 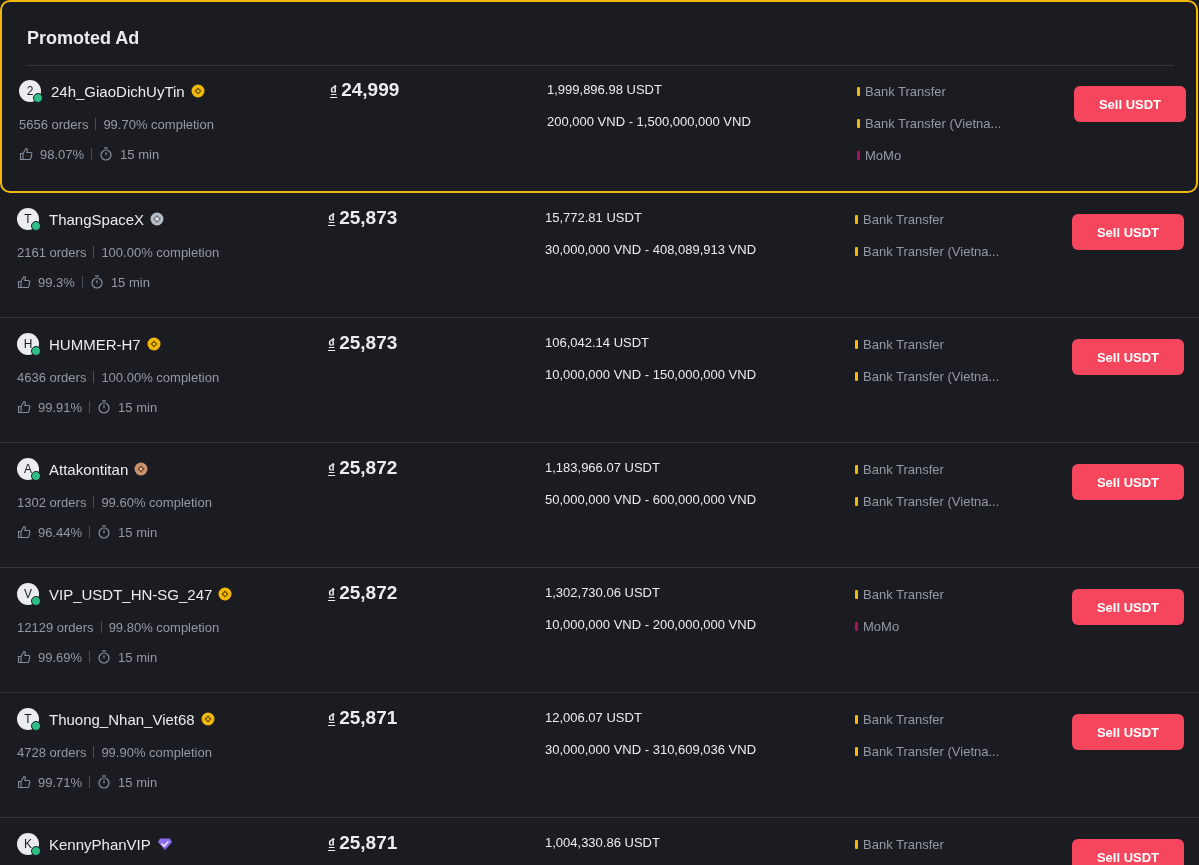 I want to click on order-count: 2161 orders, so click(x=52, y=252).